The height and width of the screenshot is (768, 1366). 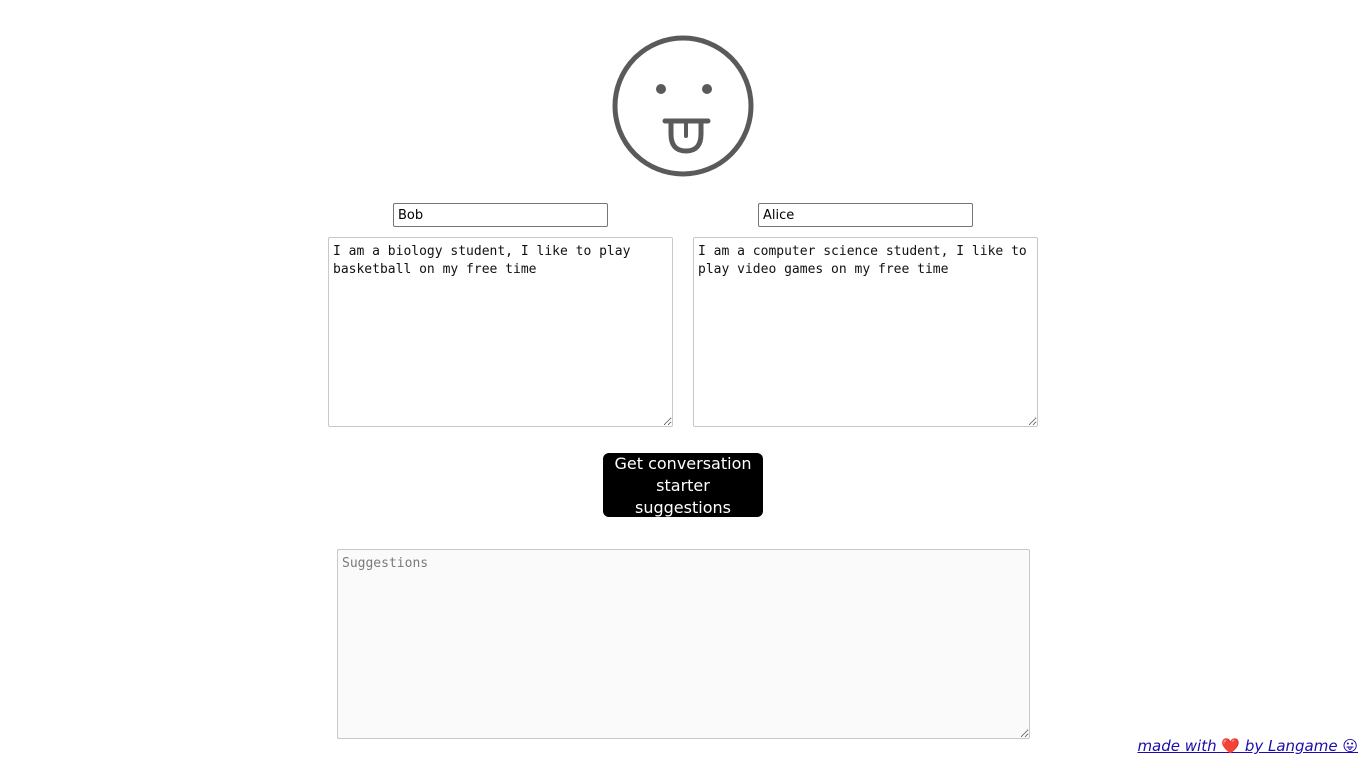 I want to click on tongue-out-emoji-icon: 😛, so click(x=1350, y=746).